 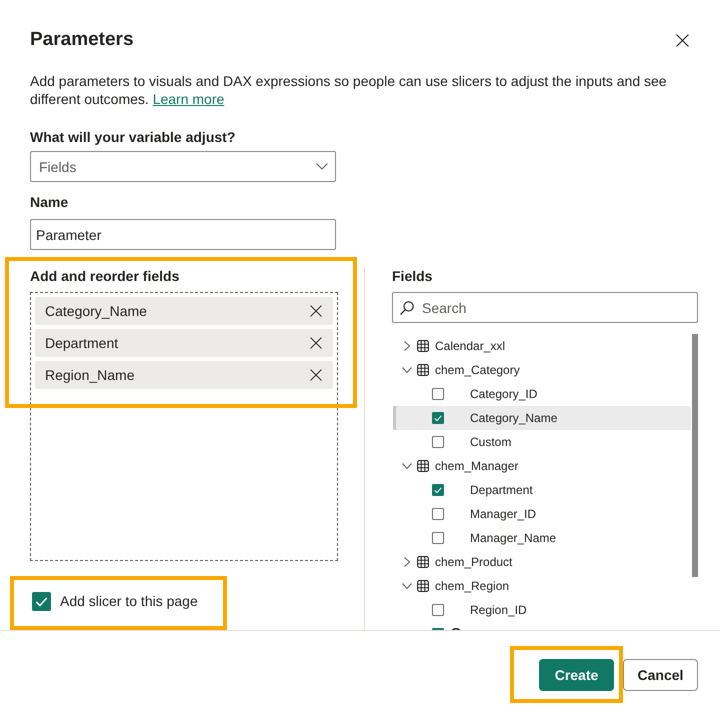 I want to click on field-row: Custom, so click(x=542, y=442).